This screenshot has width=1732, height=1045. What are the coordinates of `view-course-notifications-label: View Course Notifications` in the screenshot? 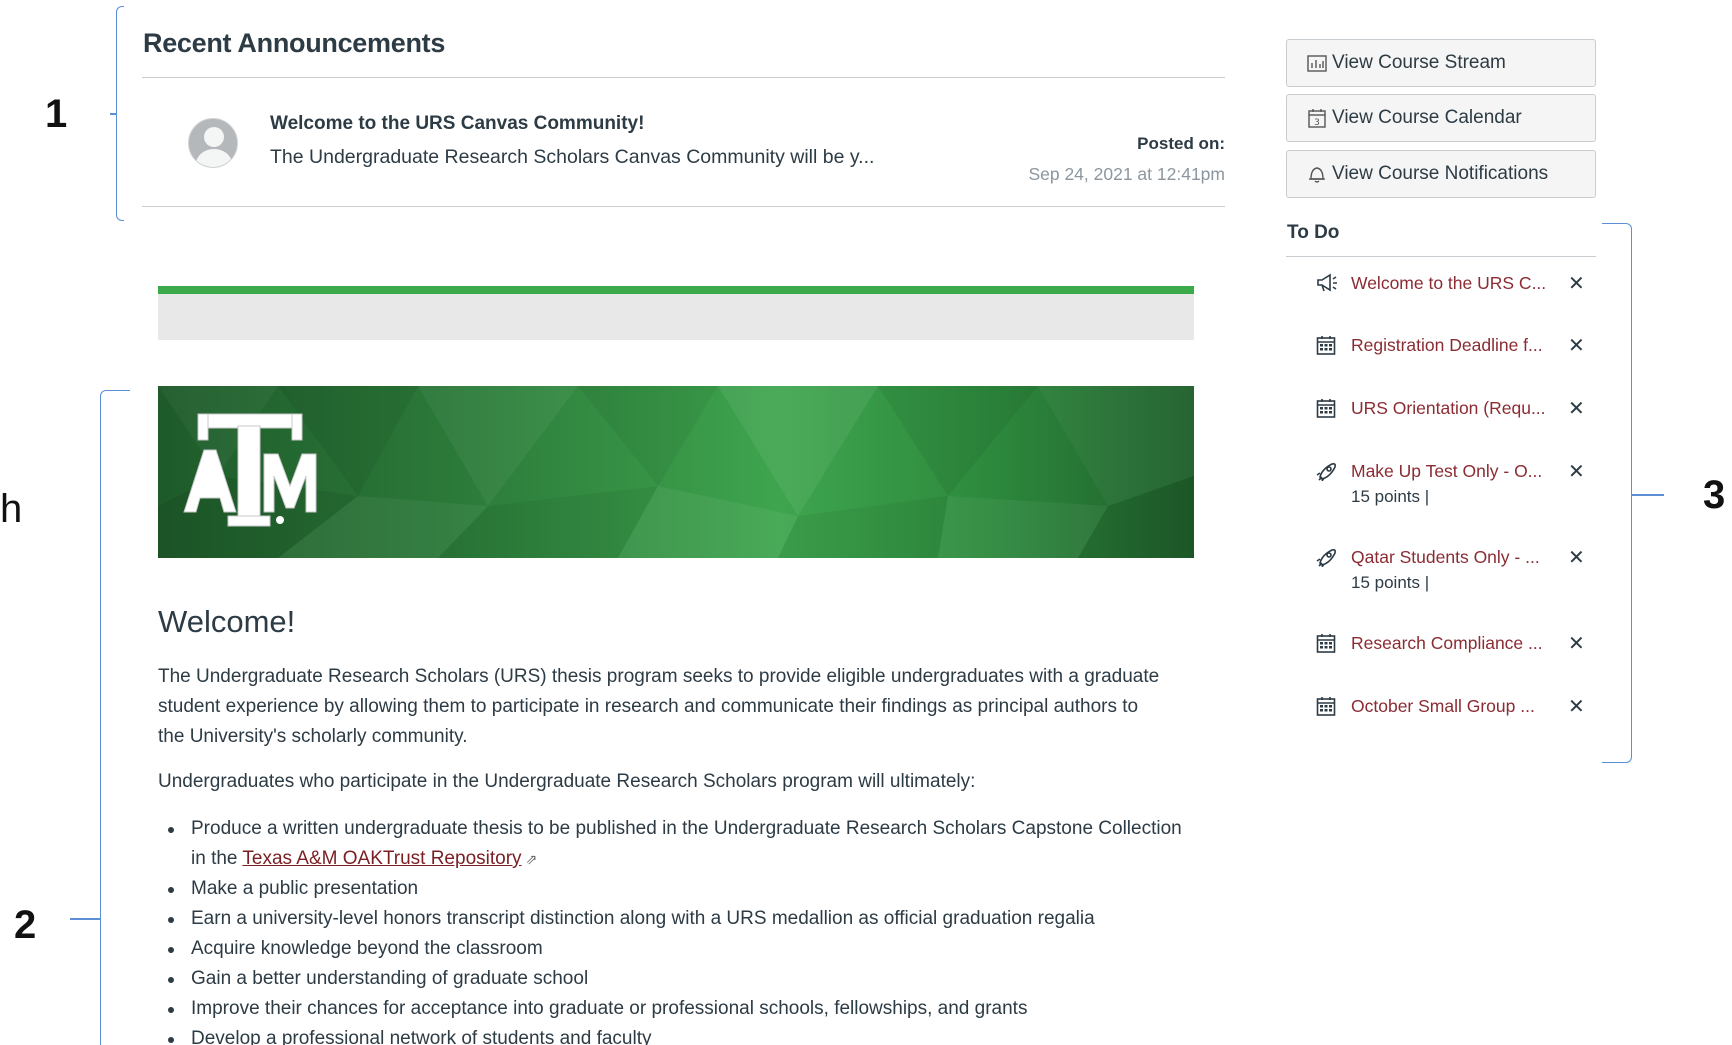 It's located at (1440, 173).